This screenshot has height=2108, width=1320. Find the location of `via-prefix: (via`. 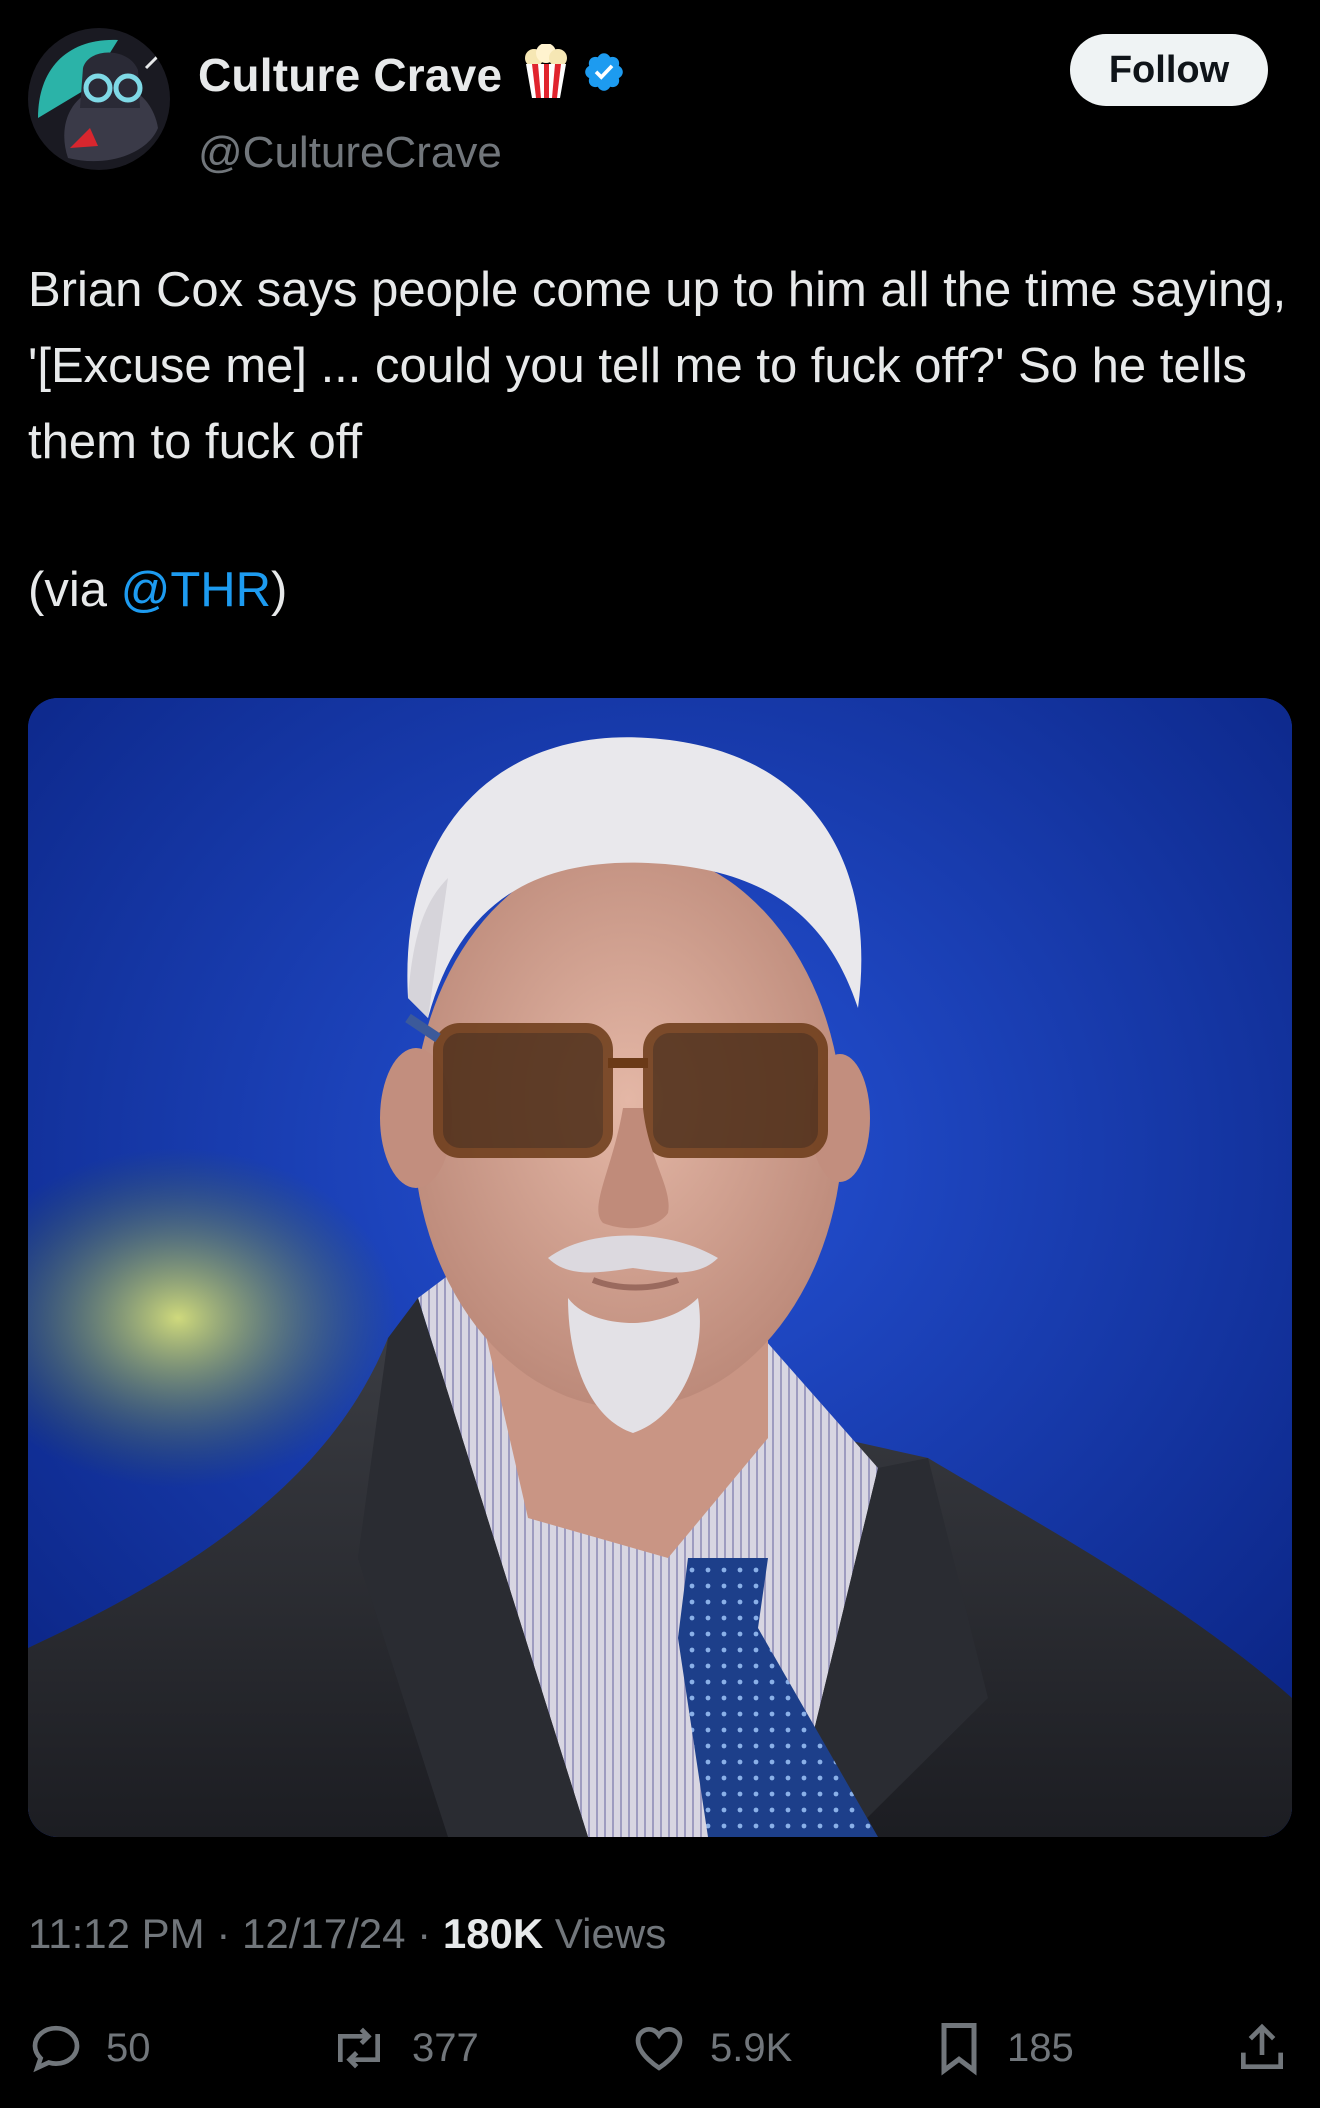

via-prefix: (via is located at coordinates (74, 590).